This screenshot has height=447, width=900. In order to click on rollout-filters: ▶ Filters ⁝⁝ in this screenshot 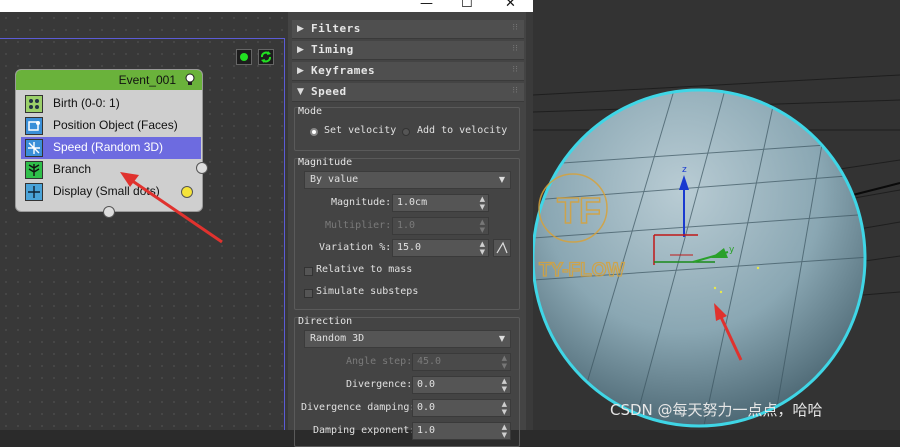, I will do `click(408, 29)`.